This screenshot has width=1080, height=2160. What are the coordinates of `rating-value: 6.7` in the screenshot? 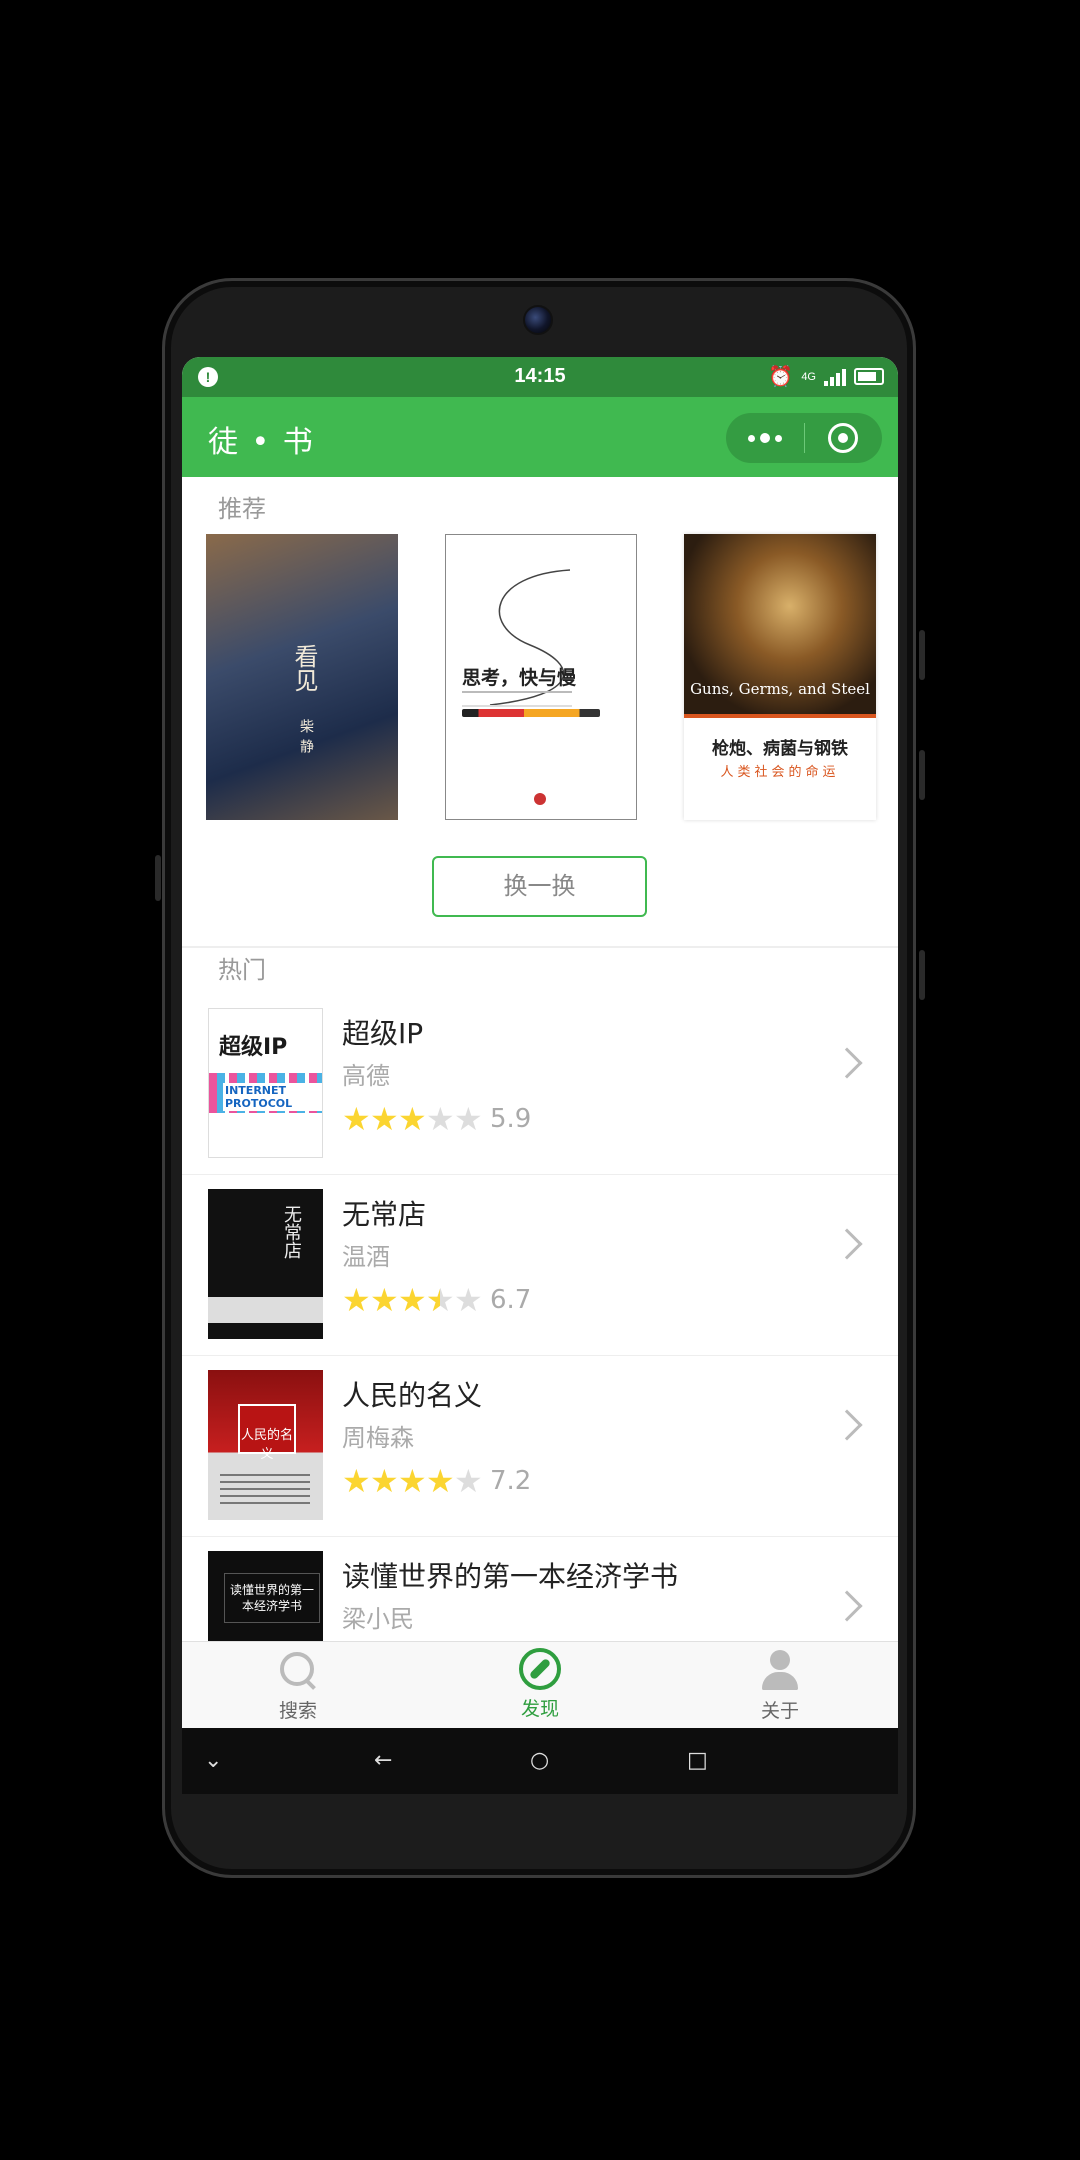 It's located at (511, 1300).